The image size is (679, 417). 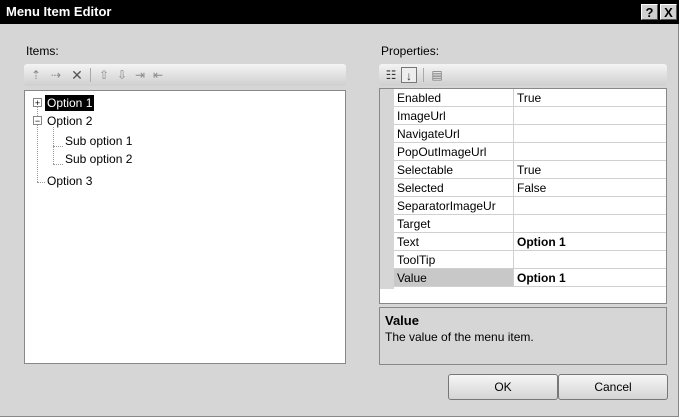 What do you see at coordinates (590, 188) in the screenshot?
I see `property-value: False` at bounding box center [590, 188].